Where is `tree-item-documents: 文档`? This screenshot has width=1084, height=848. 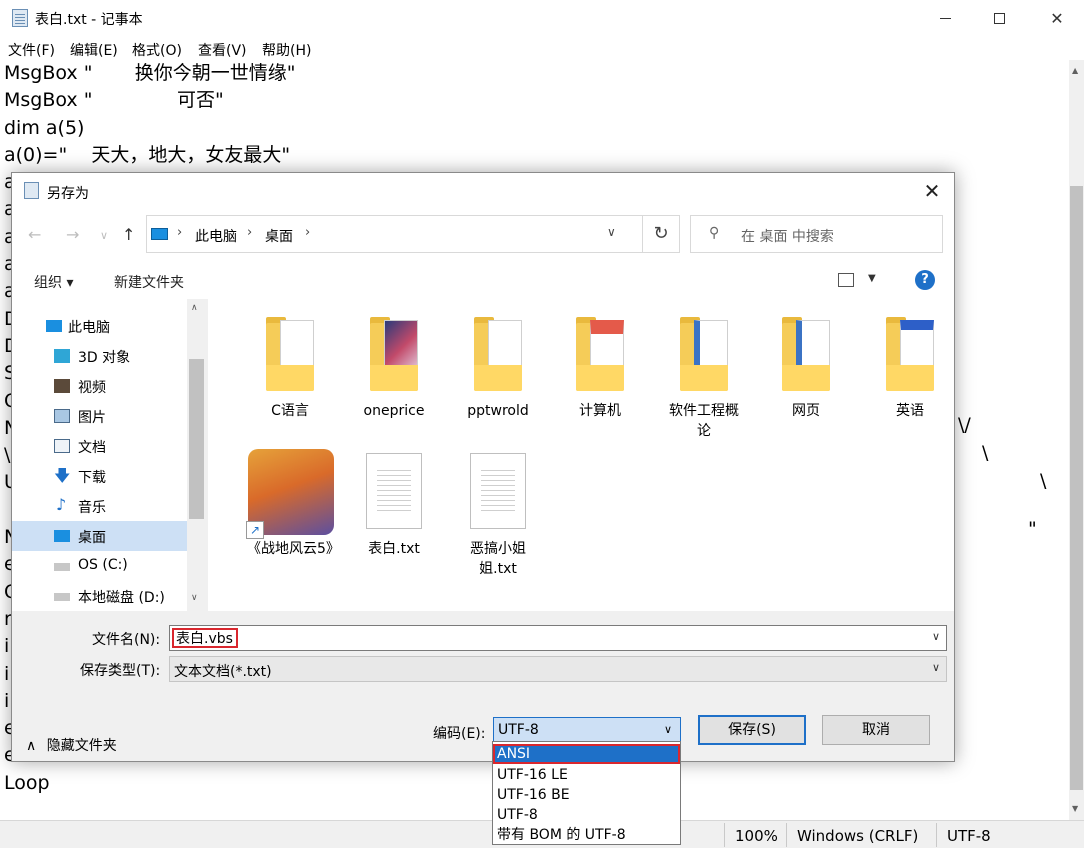 tree-item-documents: 文档 is located at coordinates (99, 446).